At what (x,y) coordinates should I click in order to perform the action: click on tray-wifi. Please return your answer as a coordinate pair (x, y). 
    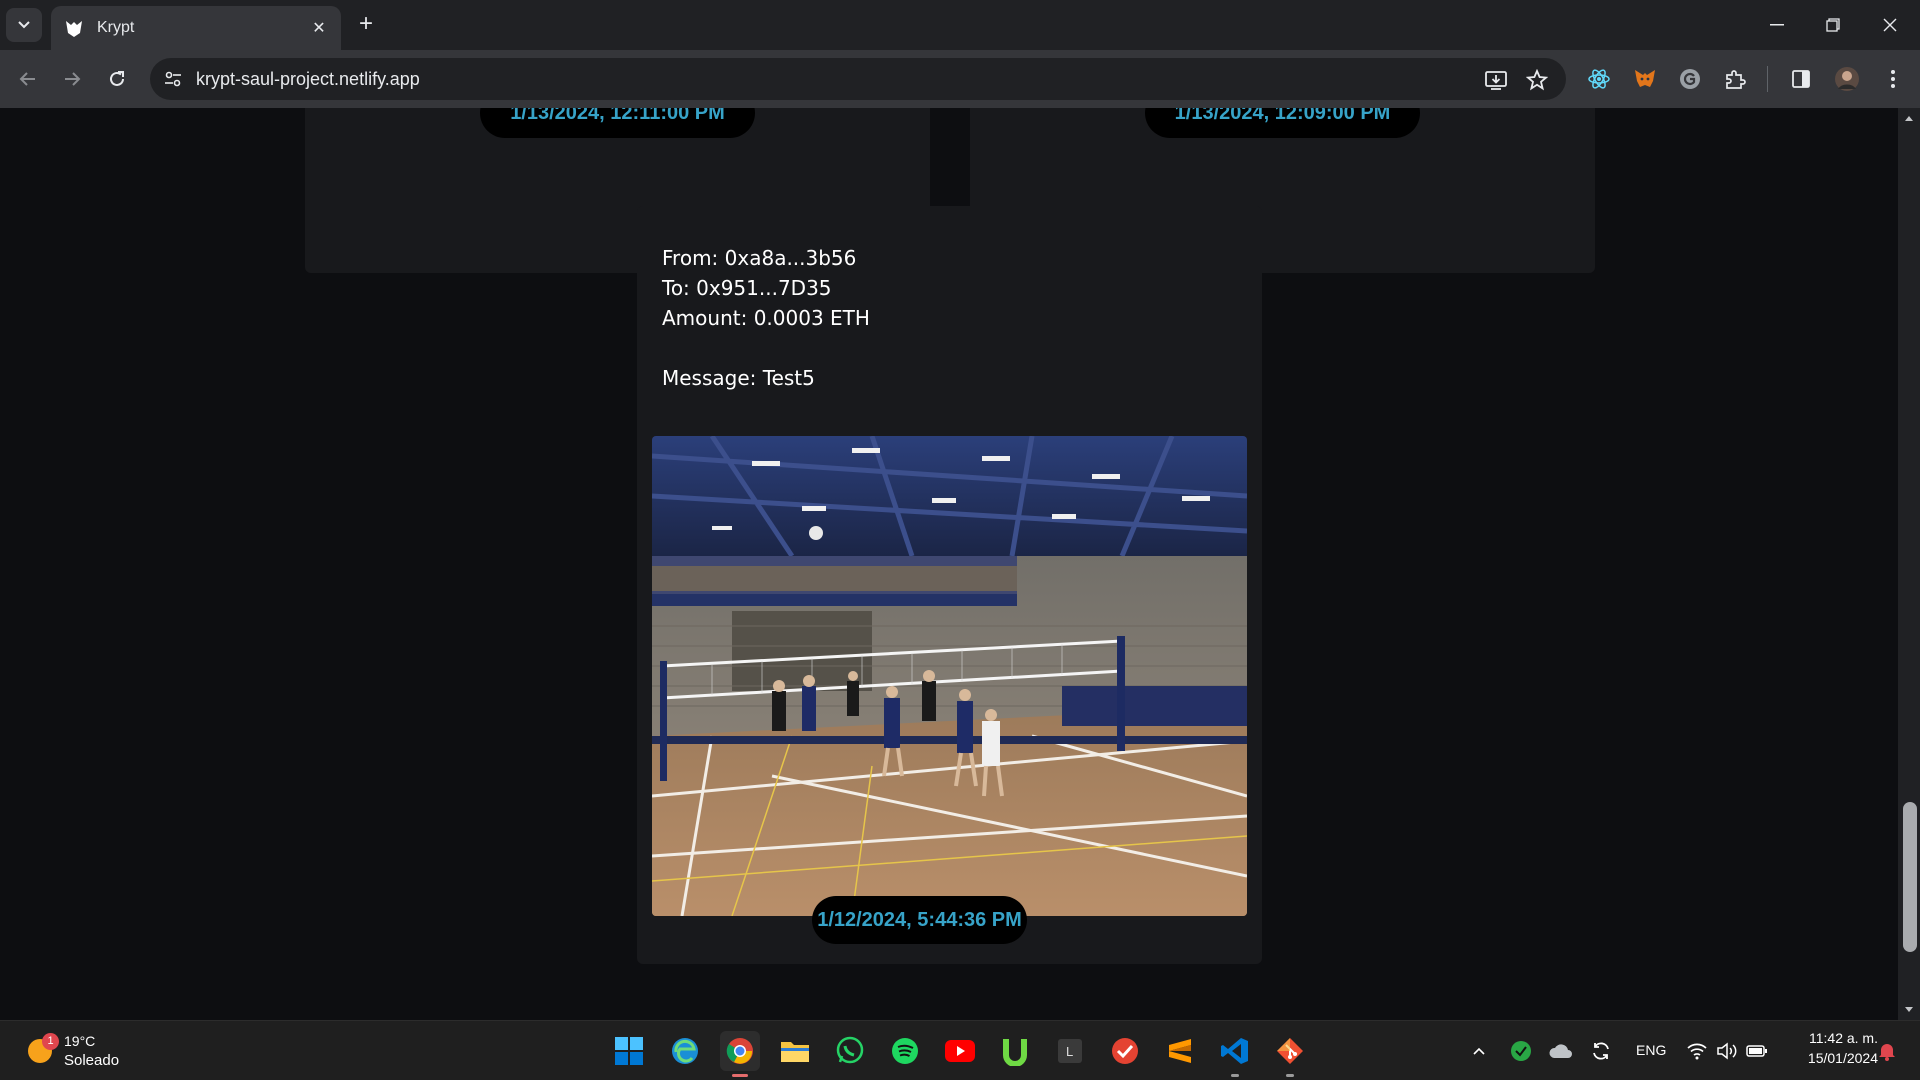
    Looking at the image, I should click on (1697, 1051).